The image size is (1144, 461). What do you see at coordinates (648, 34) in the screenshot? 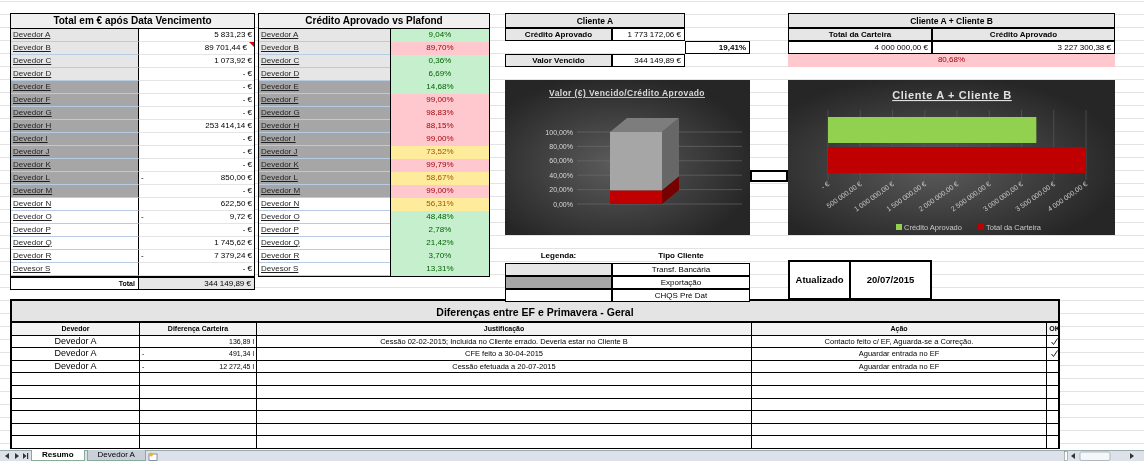
I see `amount-text: 1 773 172,06 €` at bounding box center [648, 34].